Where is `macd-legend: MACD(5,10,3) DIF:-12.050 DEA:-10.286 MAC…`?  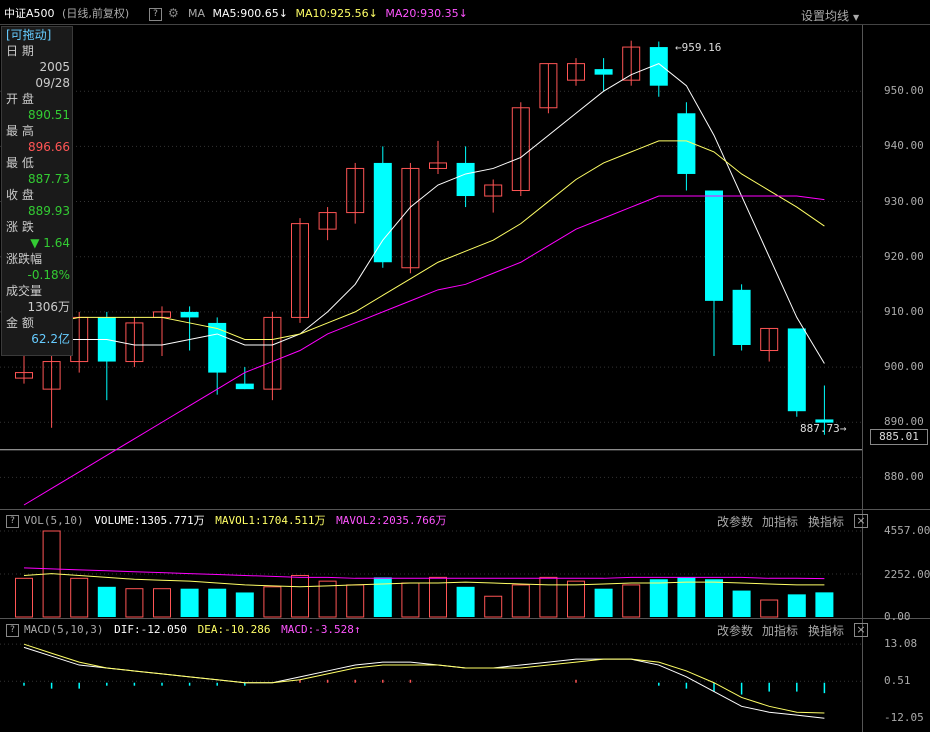
macd-legend: MACD(5,10,3) DIF:-12.050 DEA:-10.286 MAC… is located at coordinates (194, 630).